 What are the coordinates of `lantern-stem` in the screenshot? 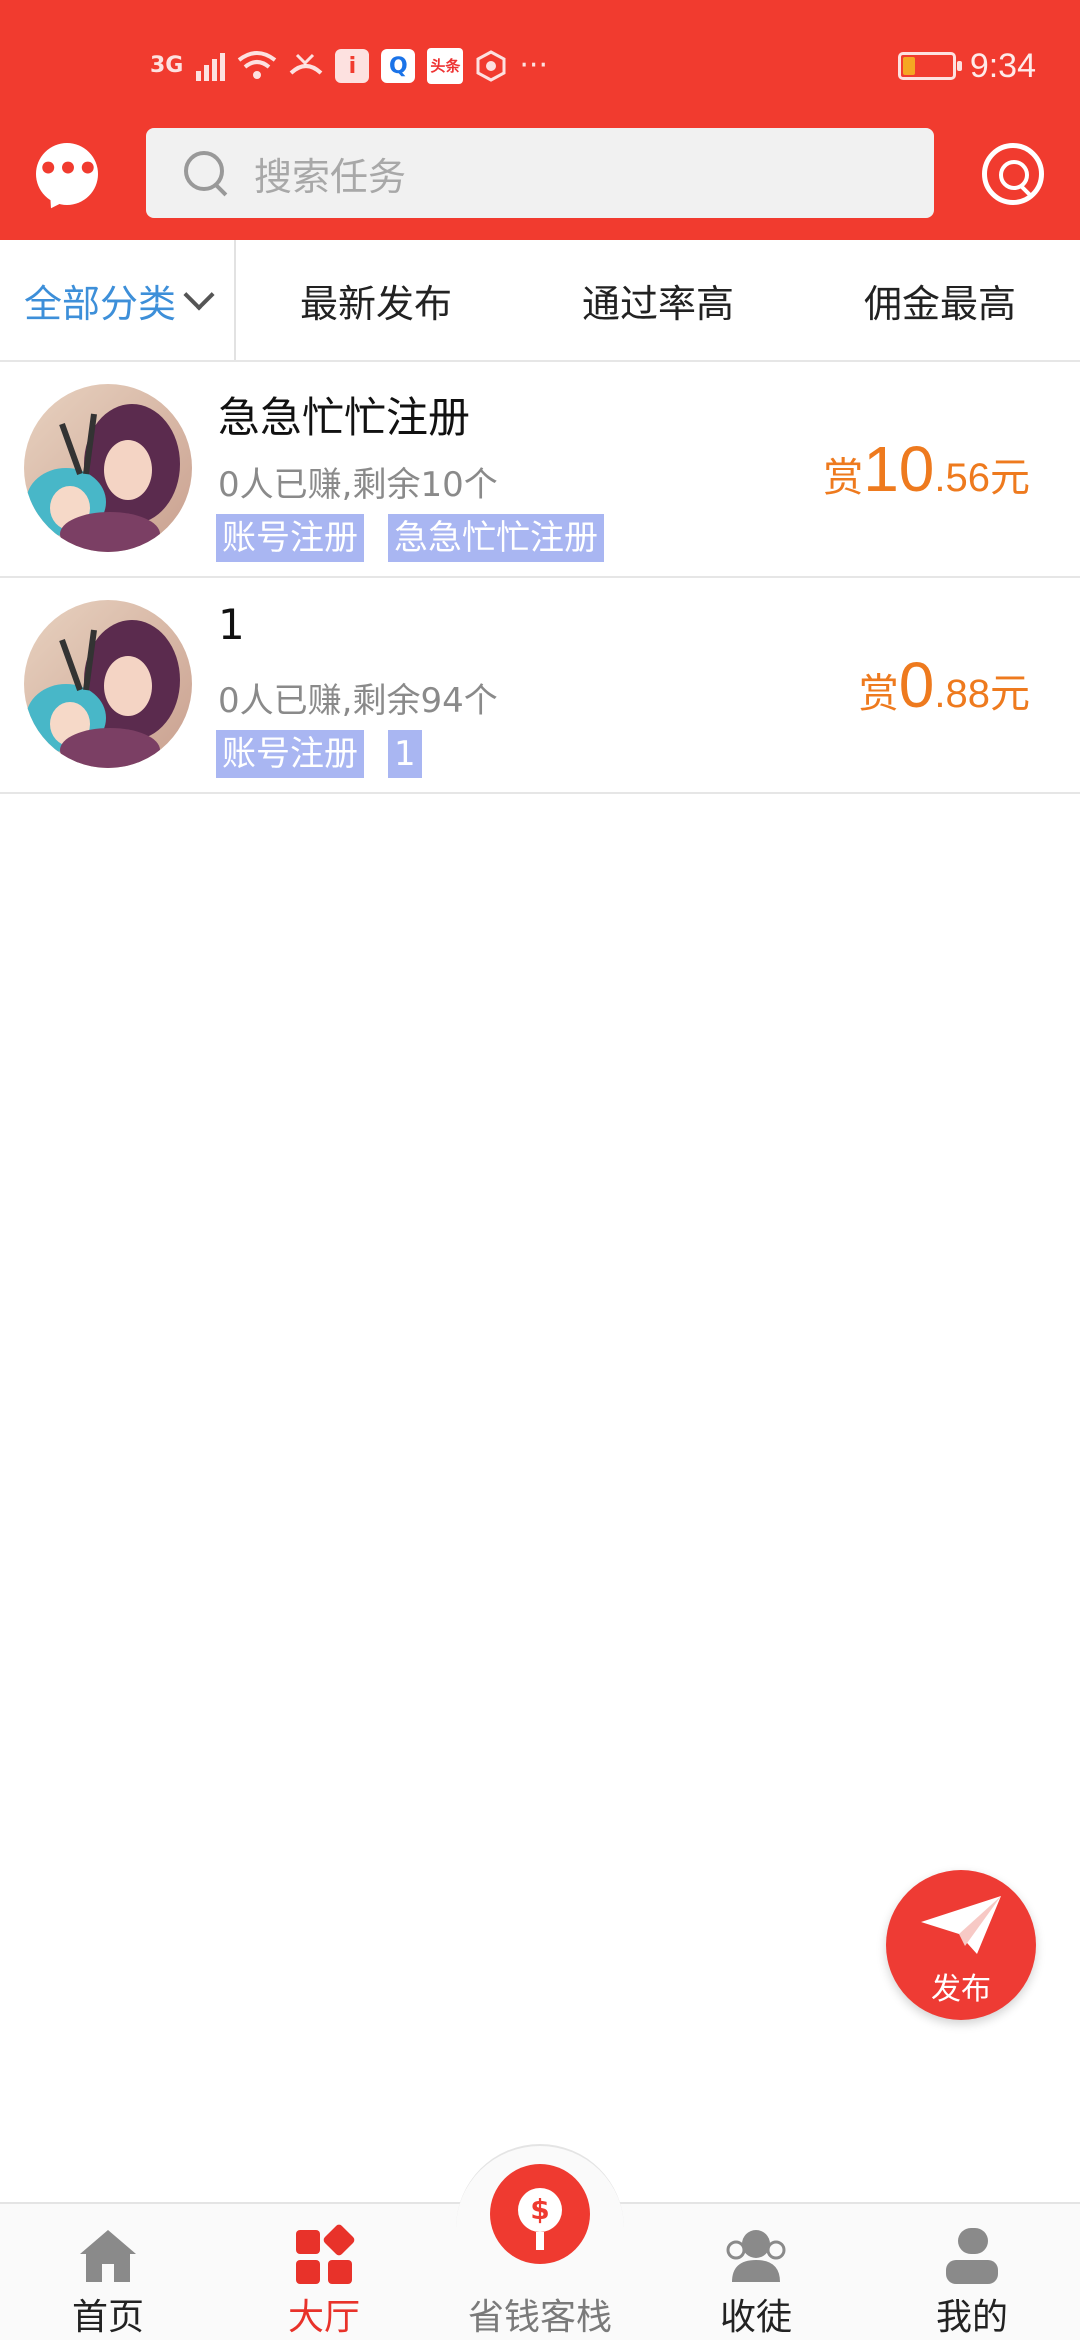 It's located at (540, 2241).